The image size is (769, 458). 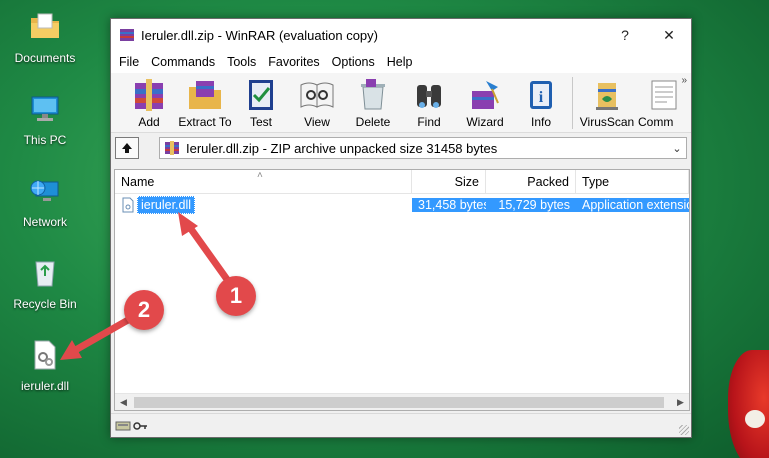 I want to click on annotation-arrows, so click(x=150, y=286).